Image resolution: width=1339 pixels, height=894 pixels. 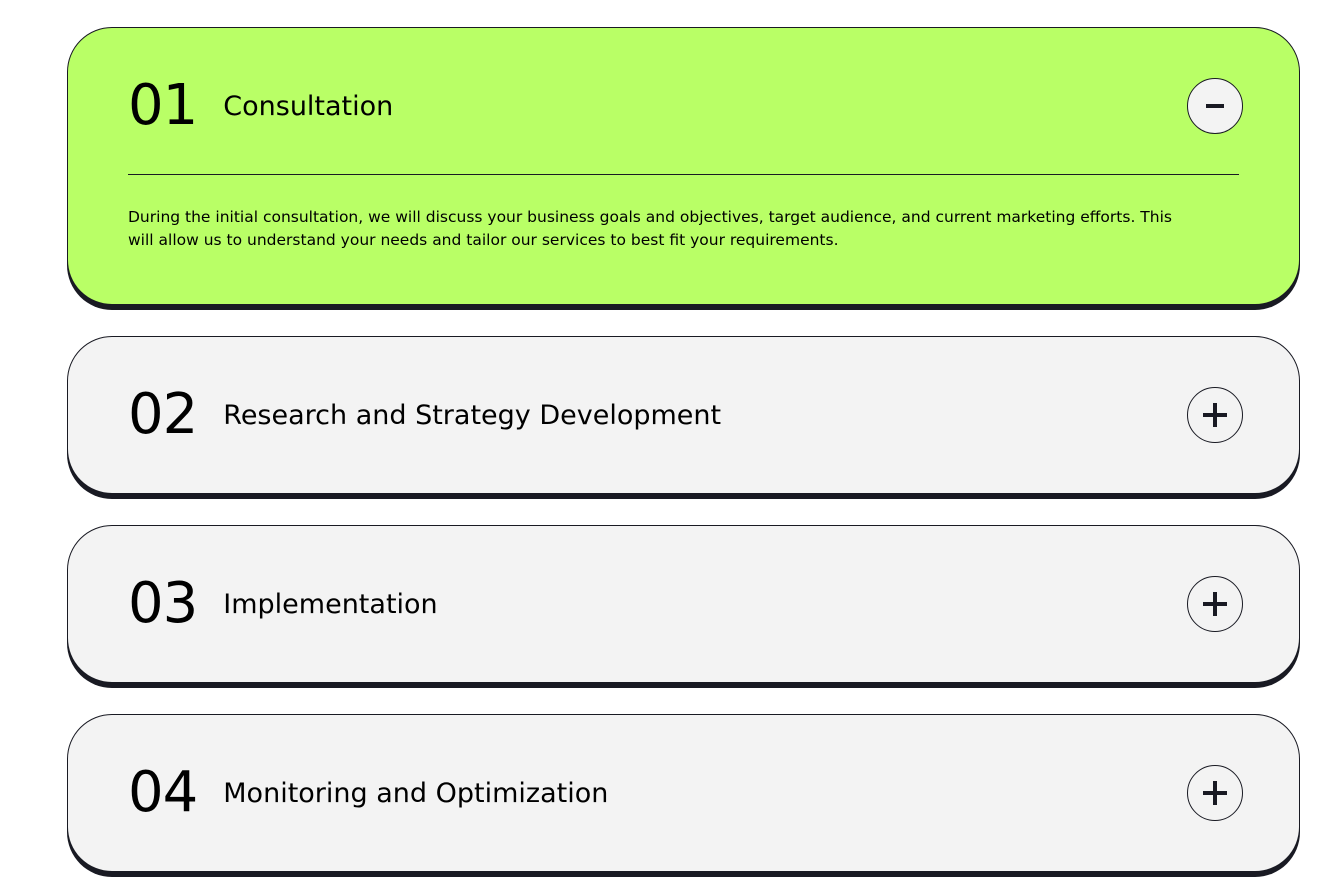 What do you see at coordinates (163, 603) in the screenshot?
I see `step-number: 03` at bounding box center [163, 603].